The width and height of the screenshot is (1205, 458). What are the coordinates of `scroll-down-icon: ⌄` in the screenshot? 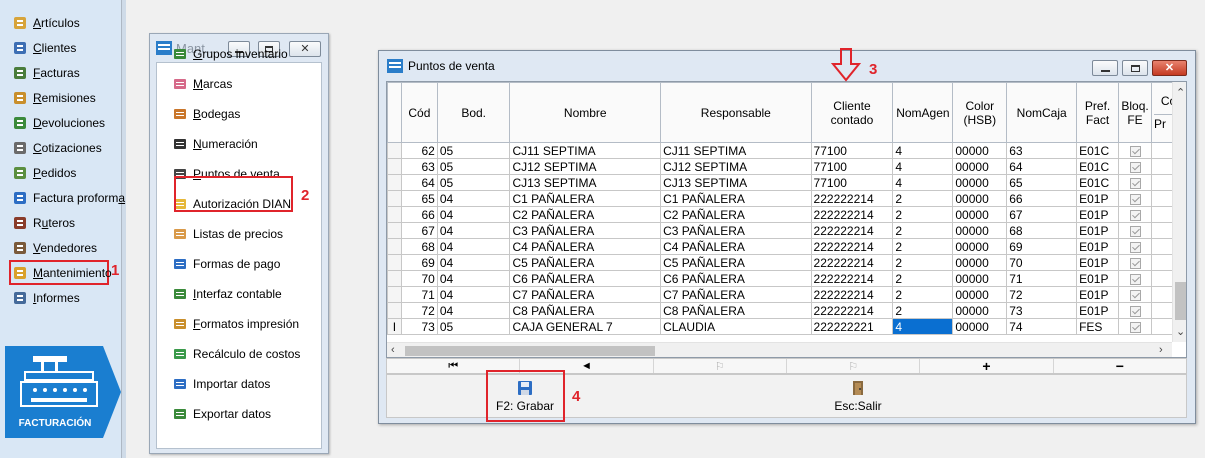 It's located at (1180, 331).